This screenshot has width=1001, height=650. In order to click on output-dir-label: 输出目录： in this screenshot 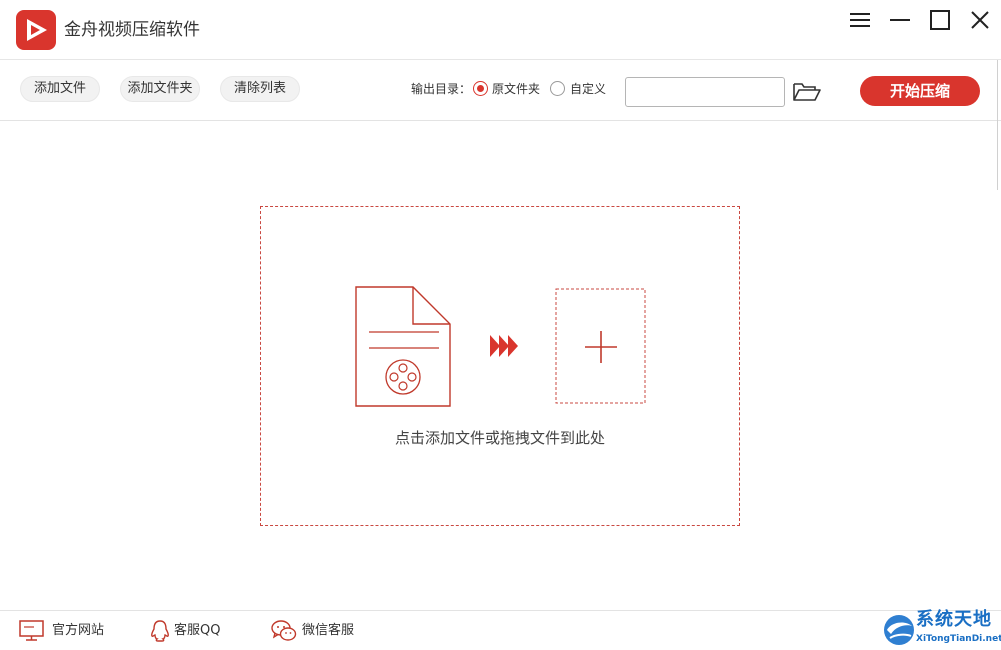, I will do `click(441, 89)`.